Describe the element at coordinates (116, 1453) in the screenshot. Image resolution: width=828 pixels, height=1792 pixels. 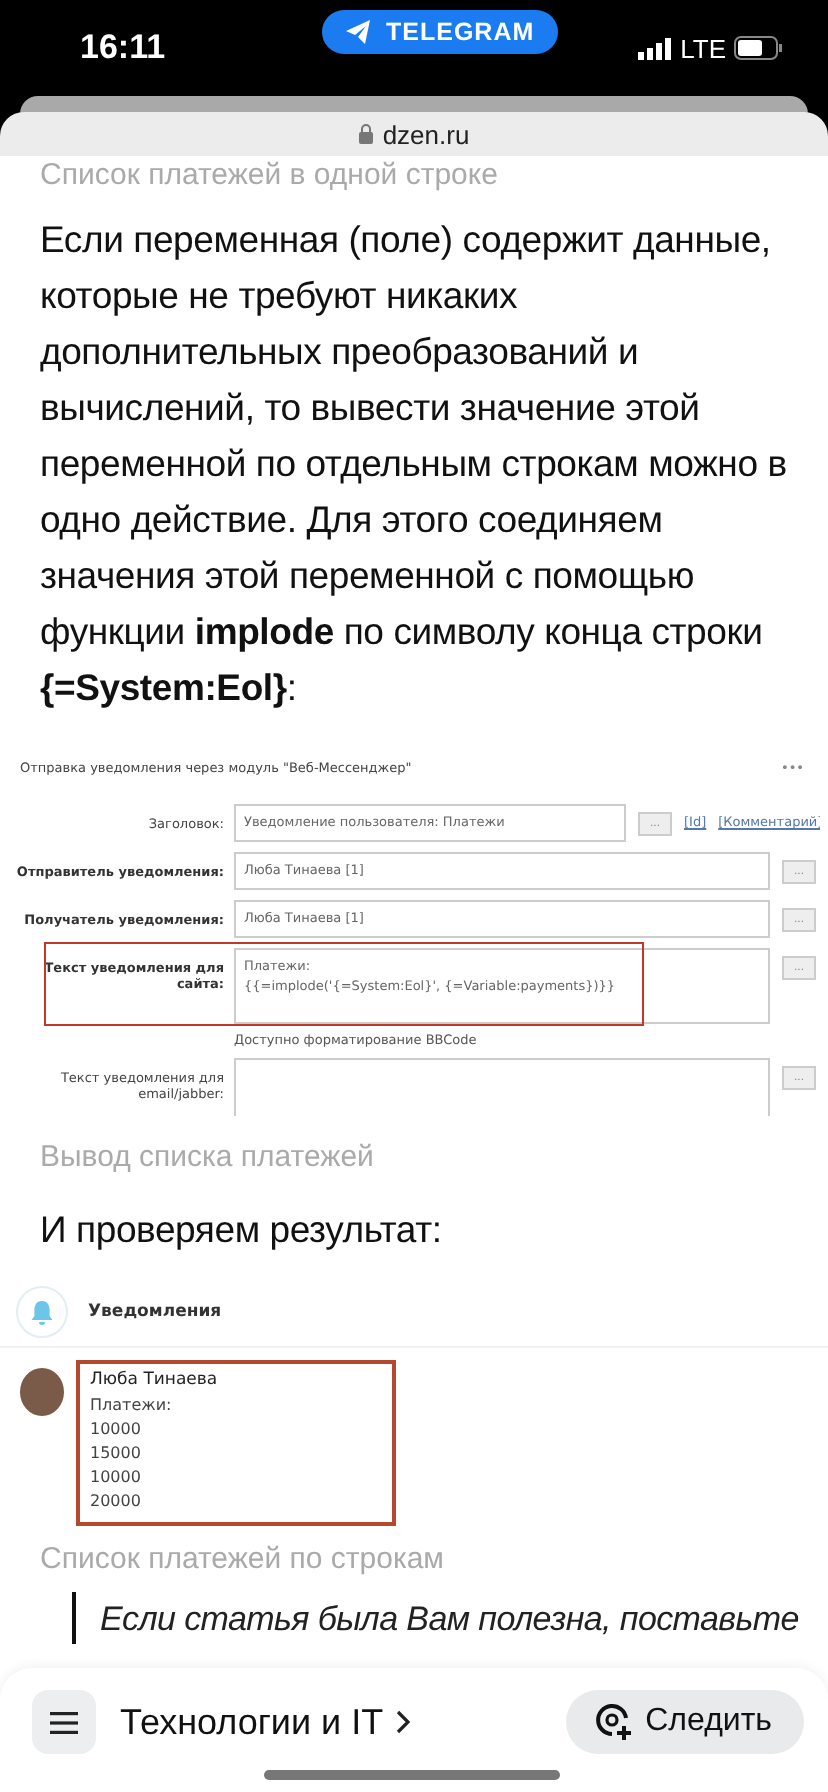
I see `message-line: 15000` at that location.